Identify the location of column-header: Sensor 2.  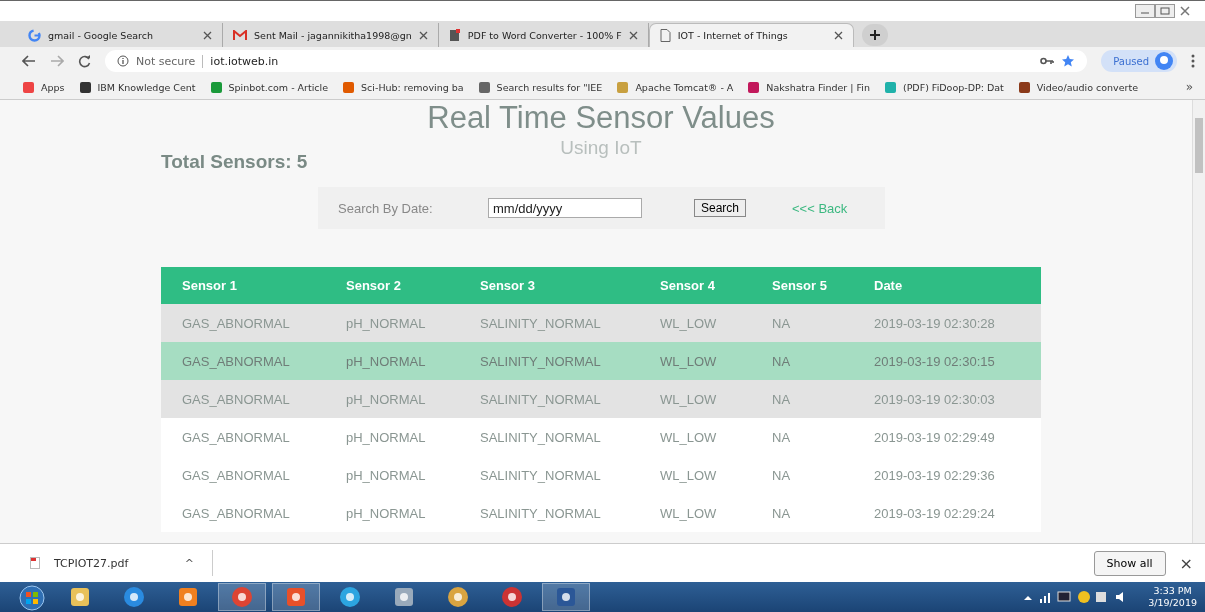
(374, 285).